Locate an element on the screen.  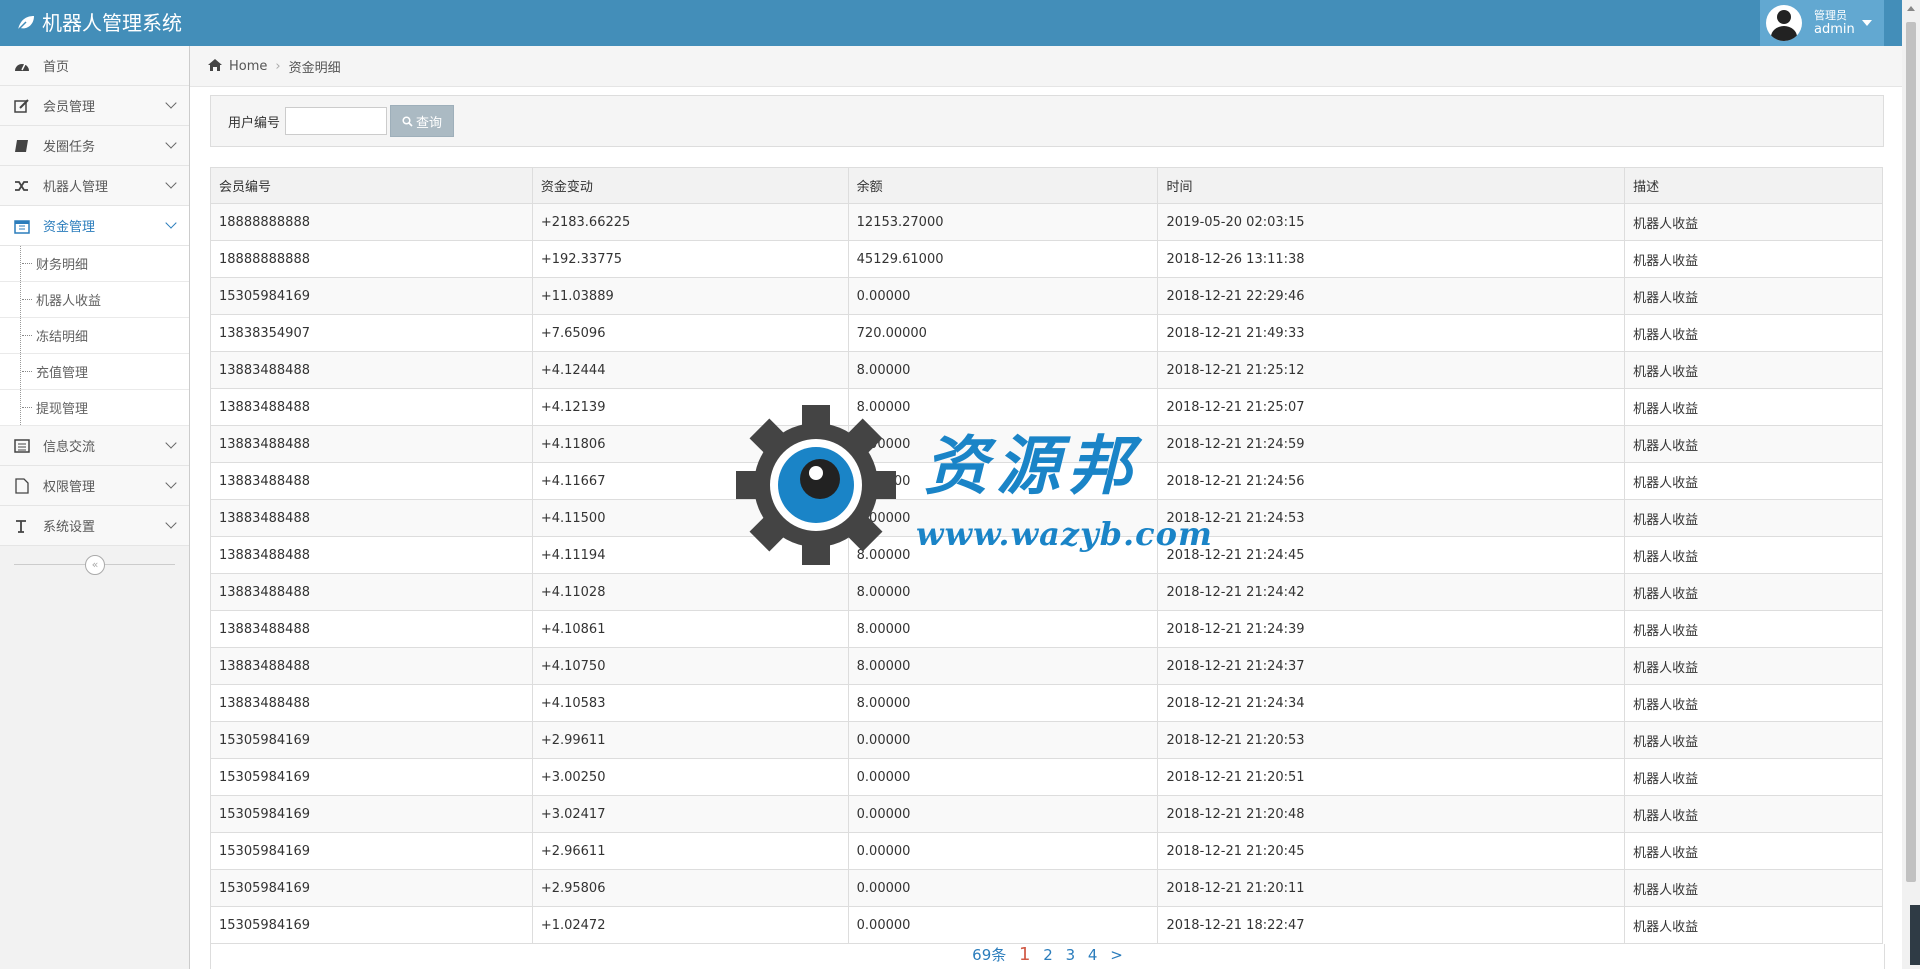
table-cell: +4.11194 is located at coordinates (690, 555).